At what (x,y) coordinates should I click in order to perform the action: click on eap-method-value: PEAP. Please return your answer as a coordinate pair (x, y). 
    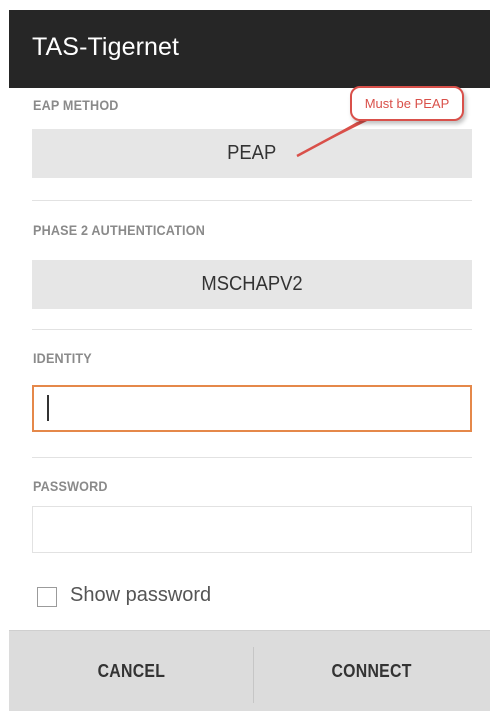
    Looking at the image, I should click on (252, 153).